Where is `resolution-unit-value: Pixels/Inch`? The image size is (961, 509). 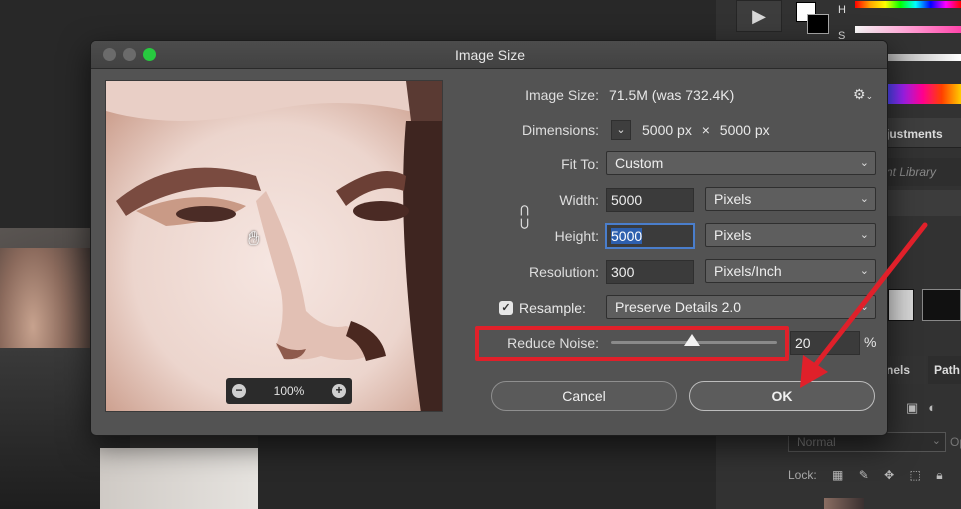
resolution-unit-value: Pixels/Inch is located at coordinates (748, 271).